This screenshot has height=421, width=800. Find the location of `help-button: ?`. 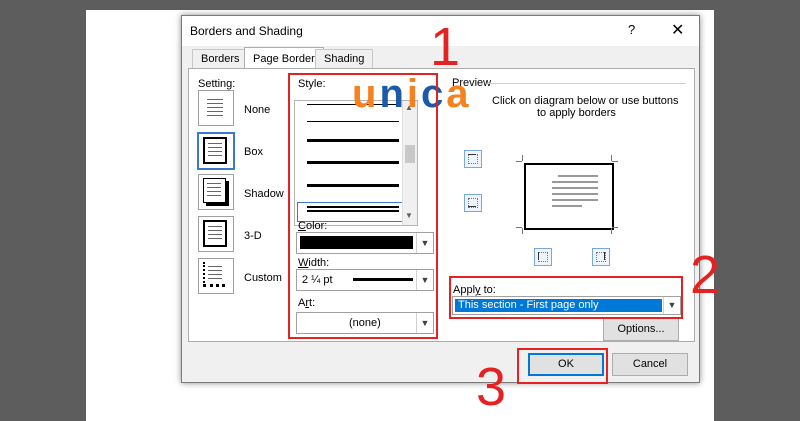

help-button: ? is located at coordinates (631, 29).